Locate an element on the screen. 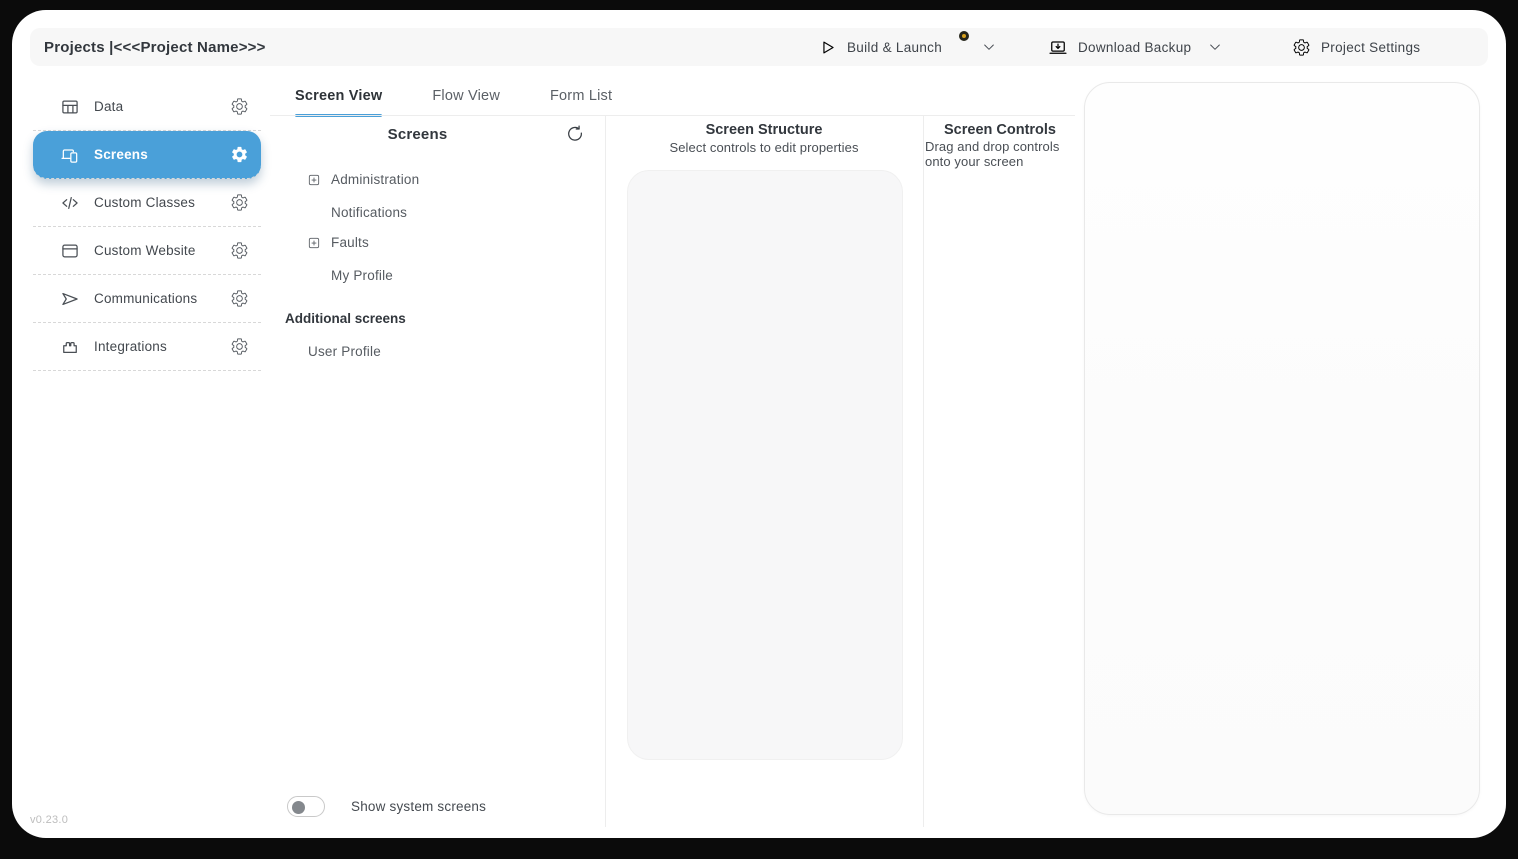  toggle-knob is located at coordinates (298, 807).